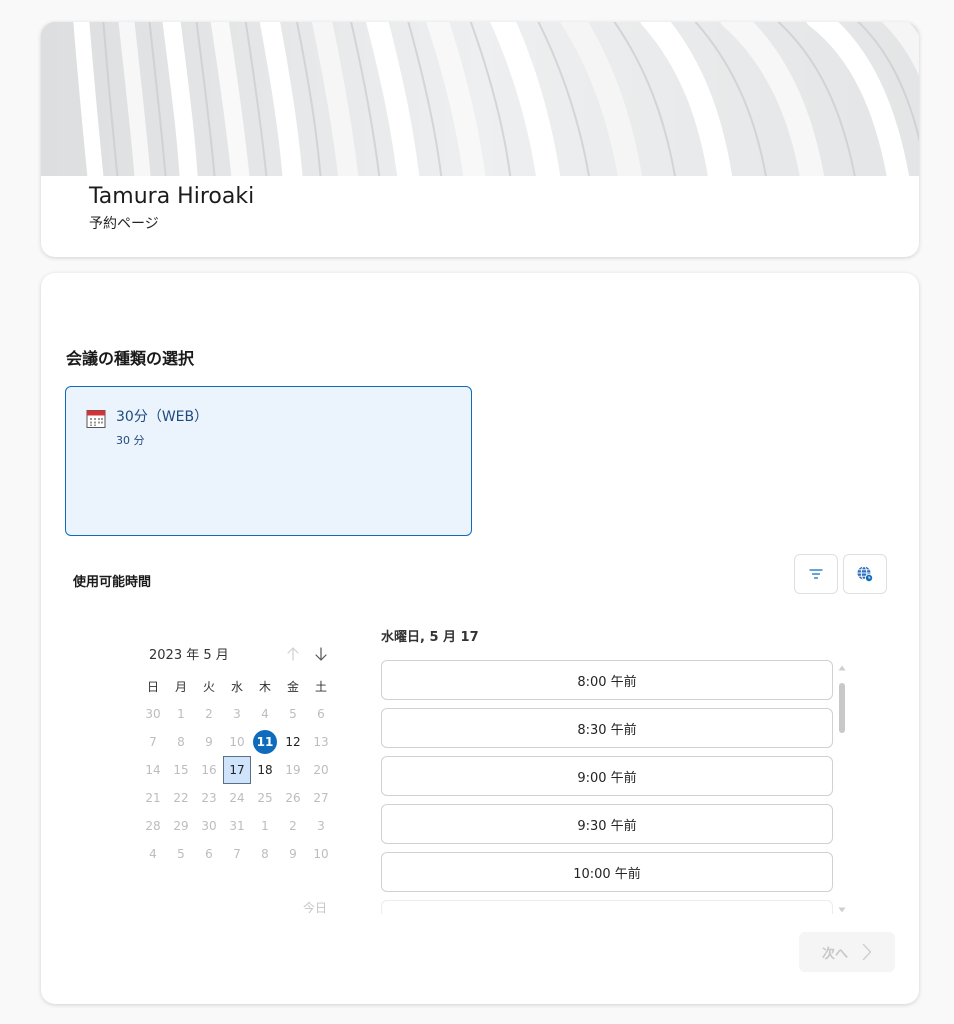  I want to click on next-button: 次へ, so click(847, 952).